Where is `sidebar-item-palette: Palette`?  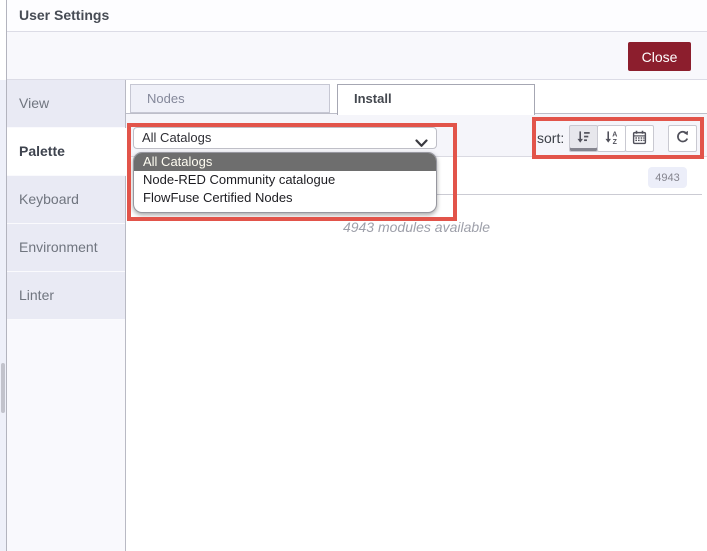
sidebar-item-palette: Palette is located at coordinates (67, 152).